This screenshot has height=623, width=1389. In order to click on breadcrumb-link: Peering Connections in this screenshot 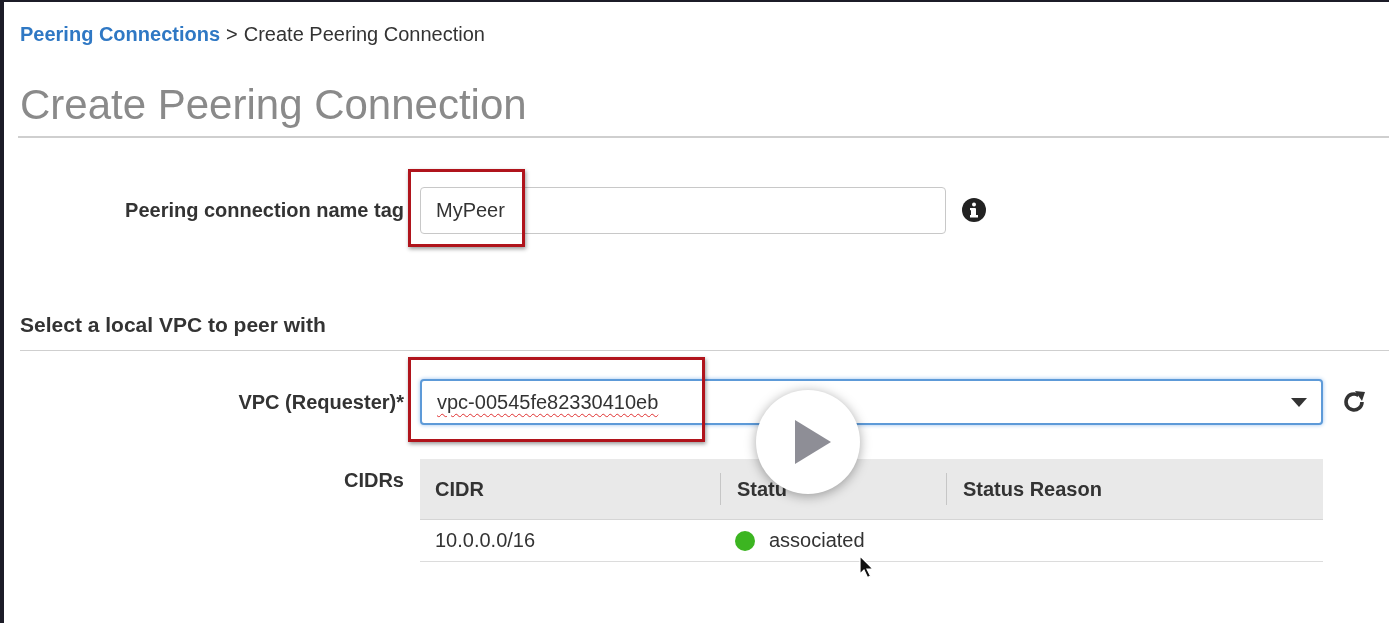, I will do `click(120, 34)`.